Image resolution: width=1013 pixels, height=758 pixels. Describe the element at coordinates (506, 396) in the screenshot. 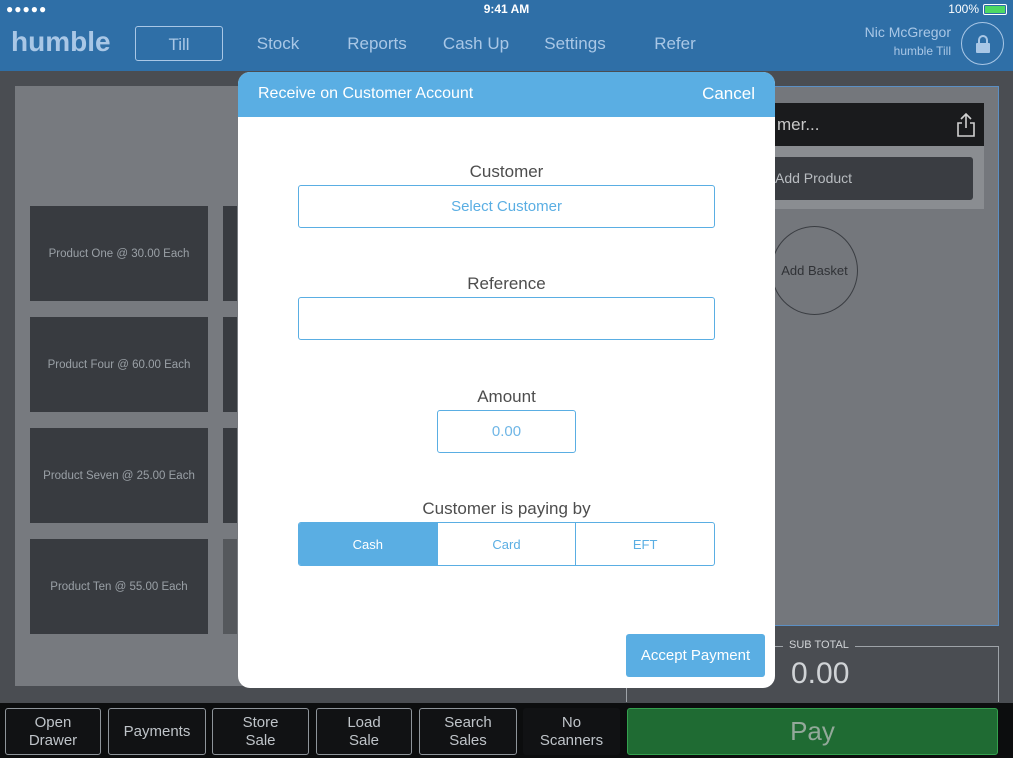

I see `amount-label: Amount` at that location.